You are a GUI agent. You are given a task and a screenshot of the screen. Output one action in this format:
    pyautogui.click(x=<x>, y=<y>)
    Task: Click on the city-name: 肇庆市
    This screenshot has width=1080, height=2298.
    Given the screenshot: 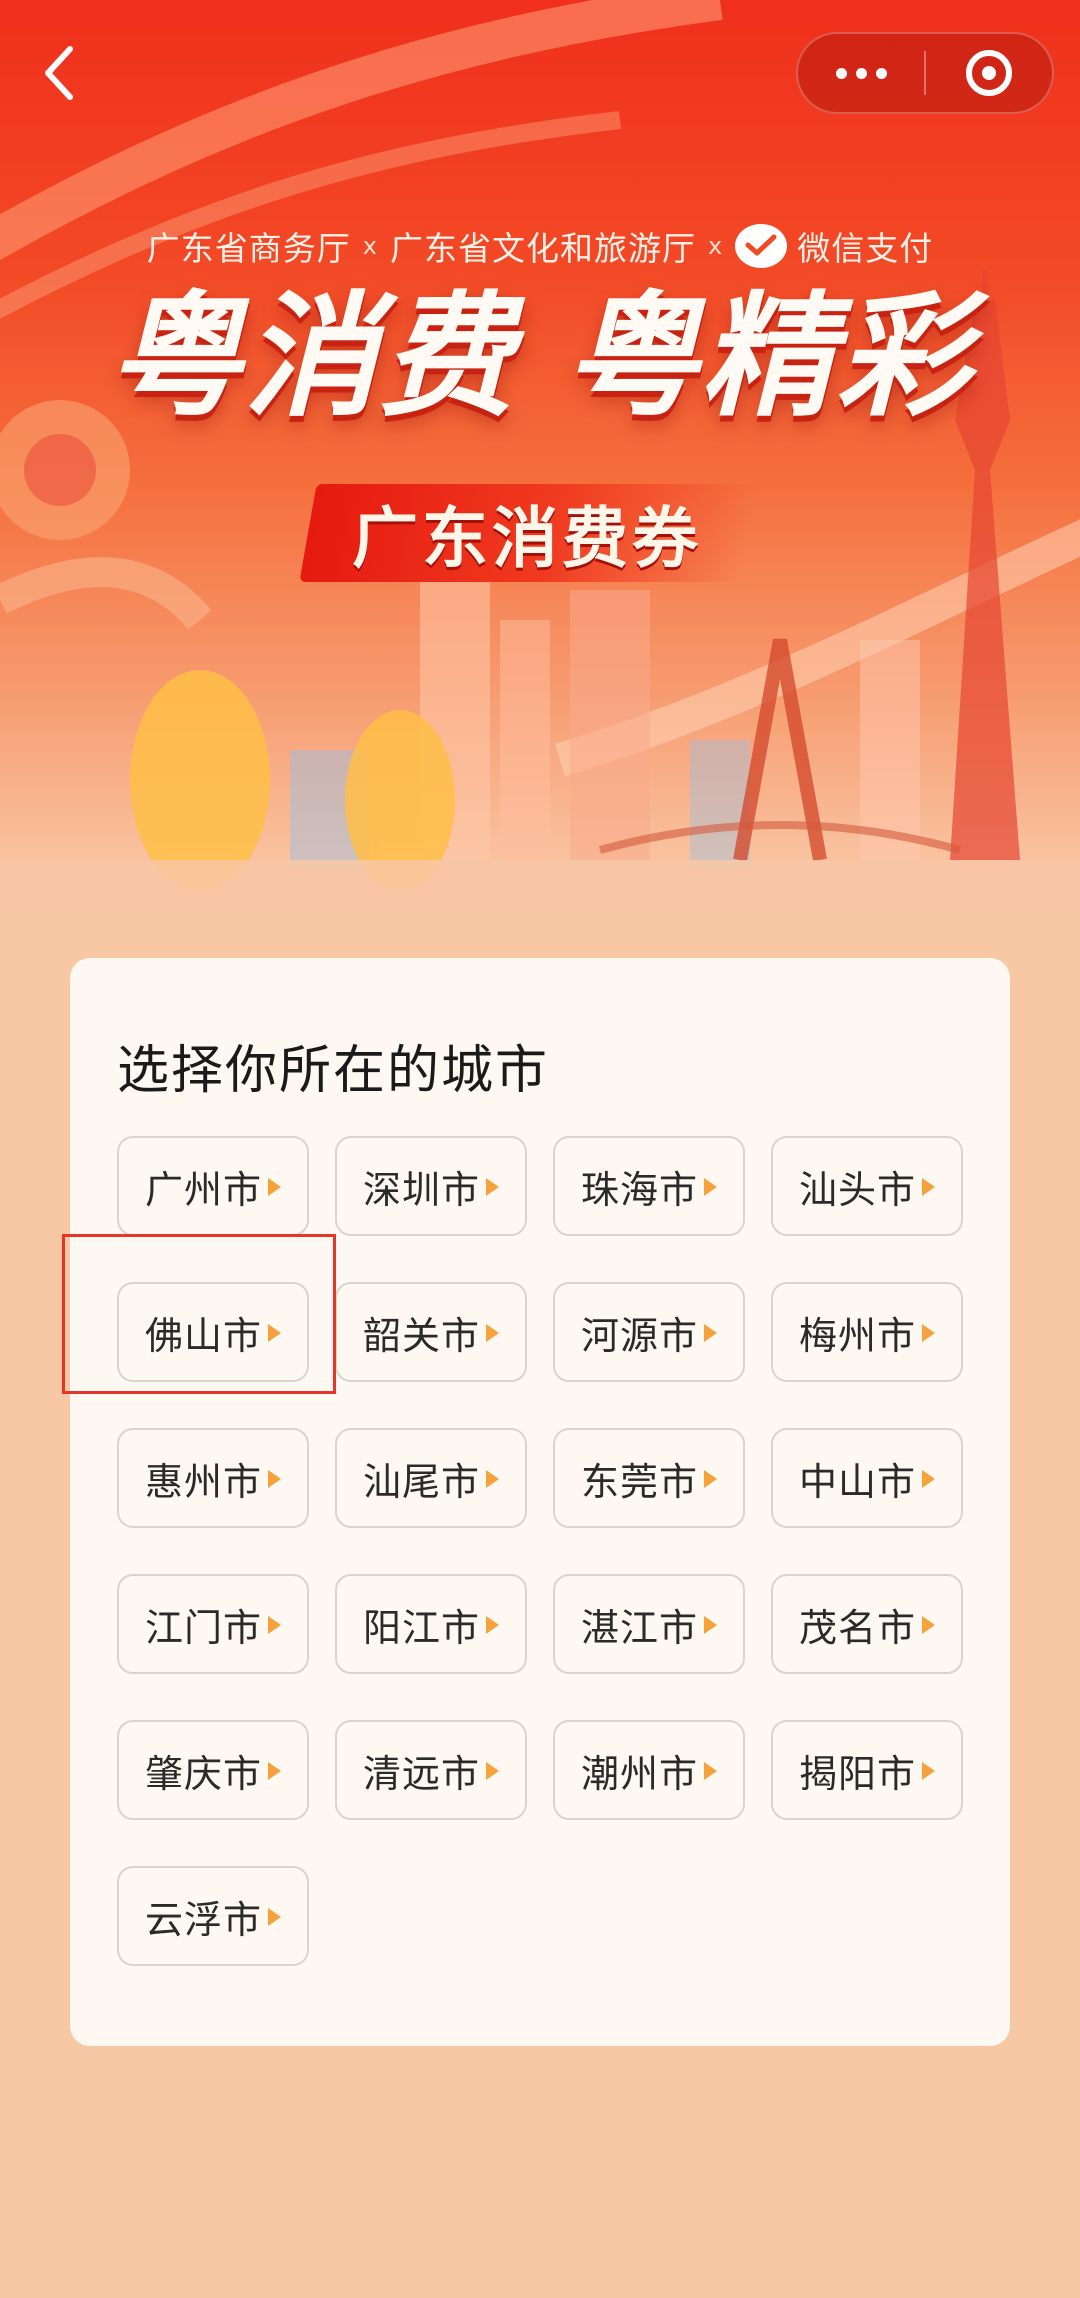 What is the action you would take?
    pyautogui.click(x=203, y=1773)
    